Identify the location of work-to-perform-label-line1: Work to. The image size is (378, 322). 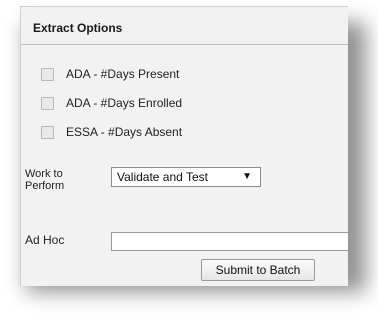
(44, 174).